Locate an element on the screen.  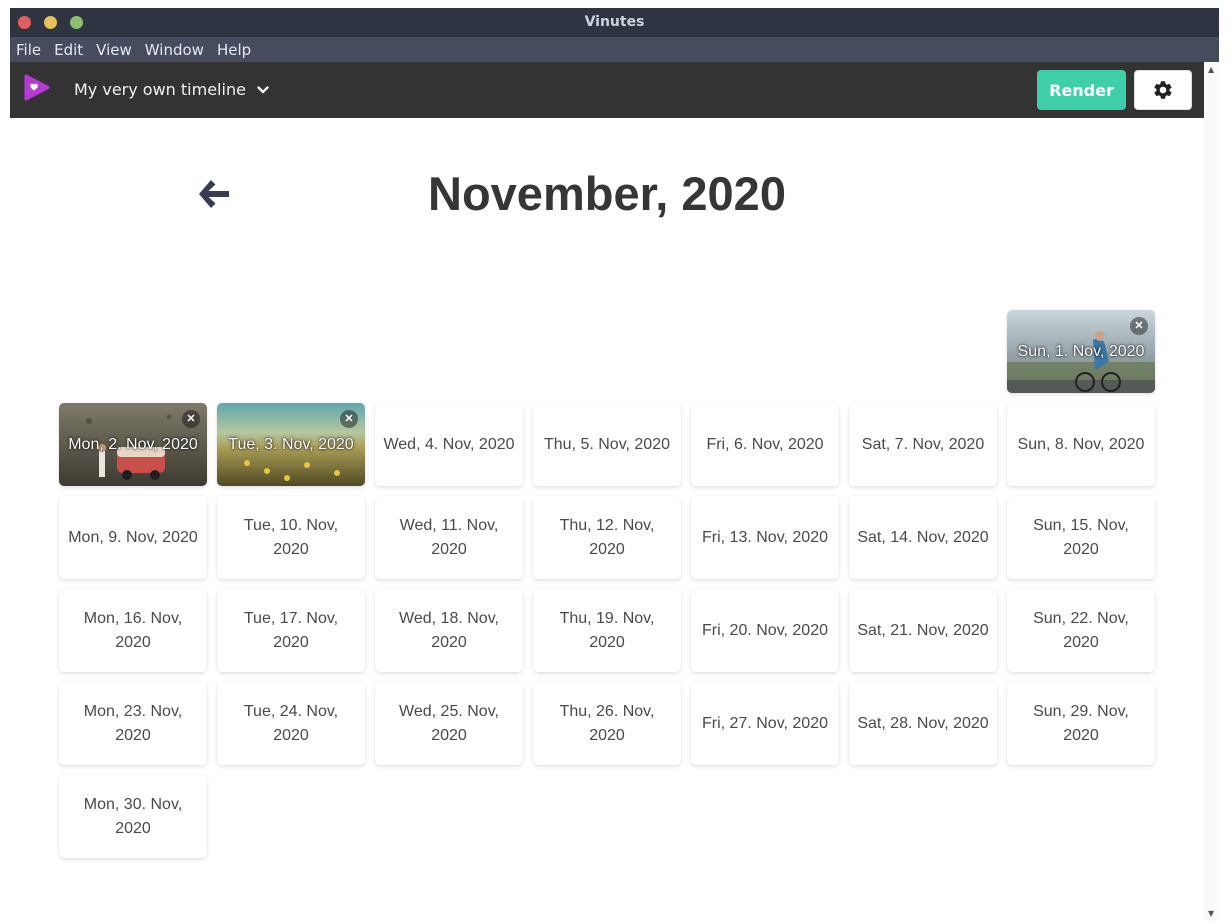
calendar-day: Sat, 14. Nov, 2020 is located at coordinates (923, 537).